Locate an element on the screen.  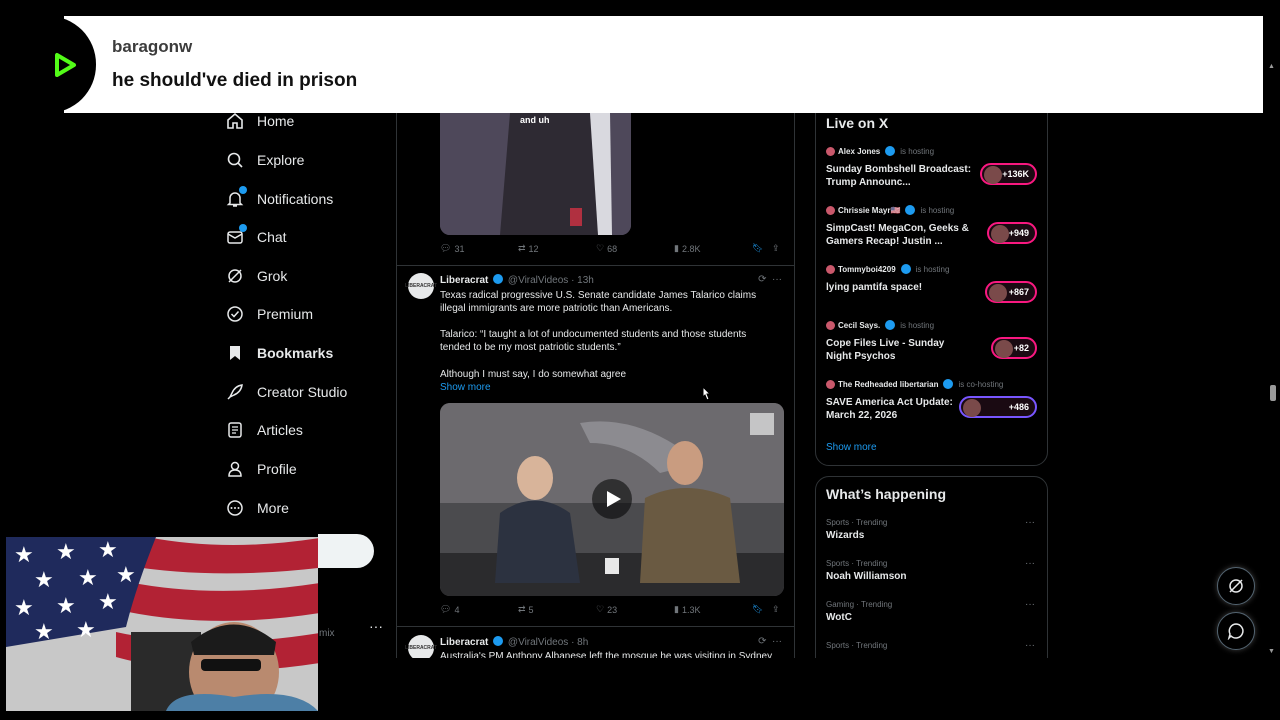
more-circle-icon is located at coordinates (235, 508).